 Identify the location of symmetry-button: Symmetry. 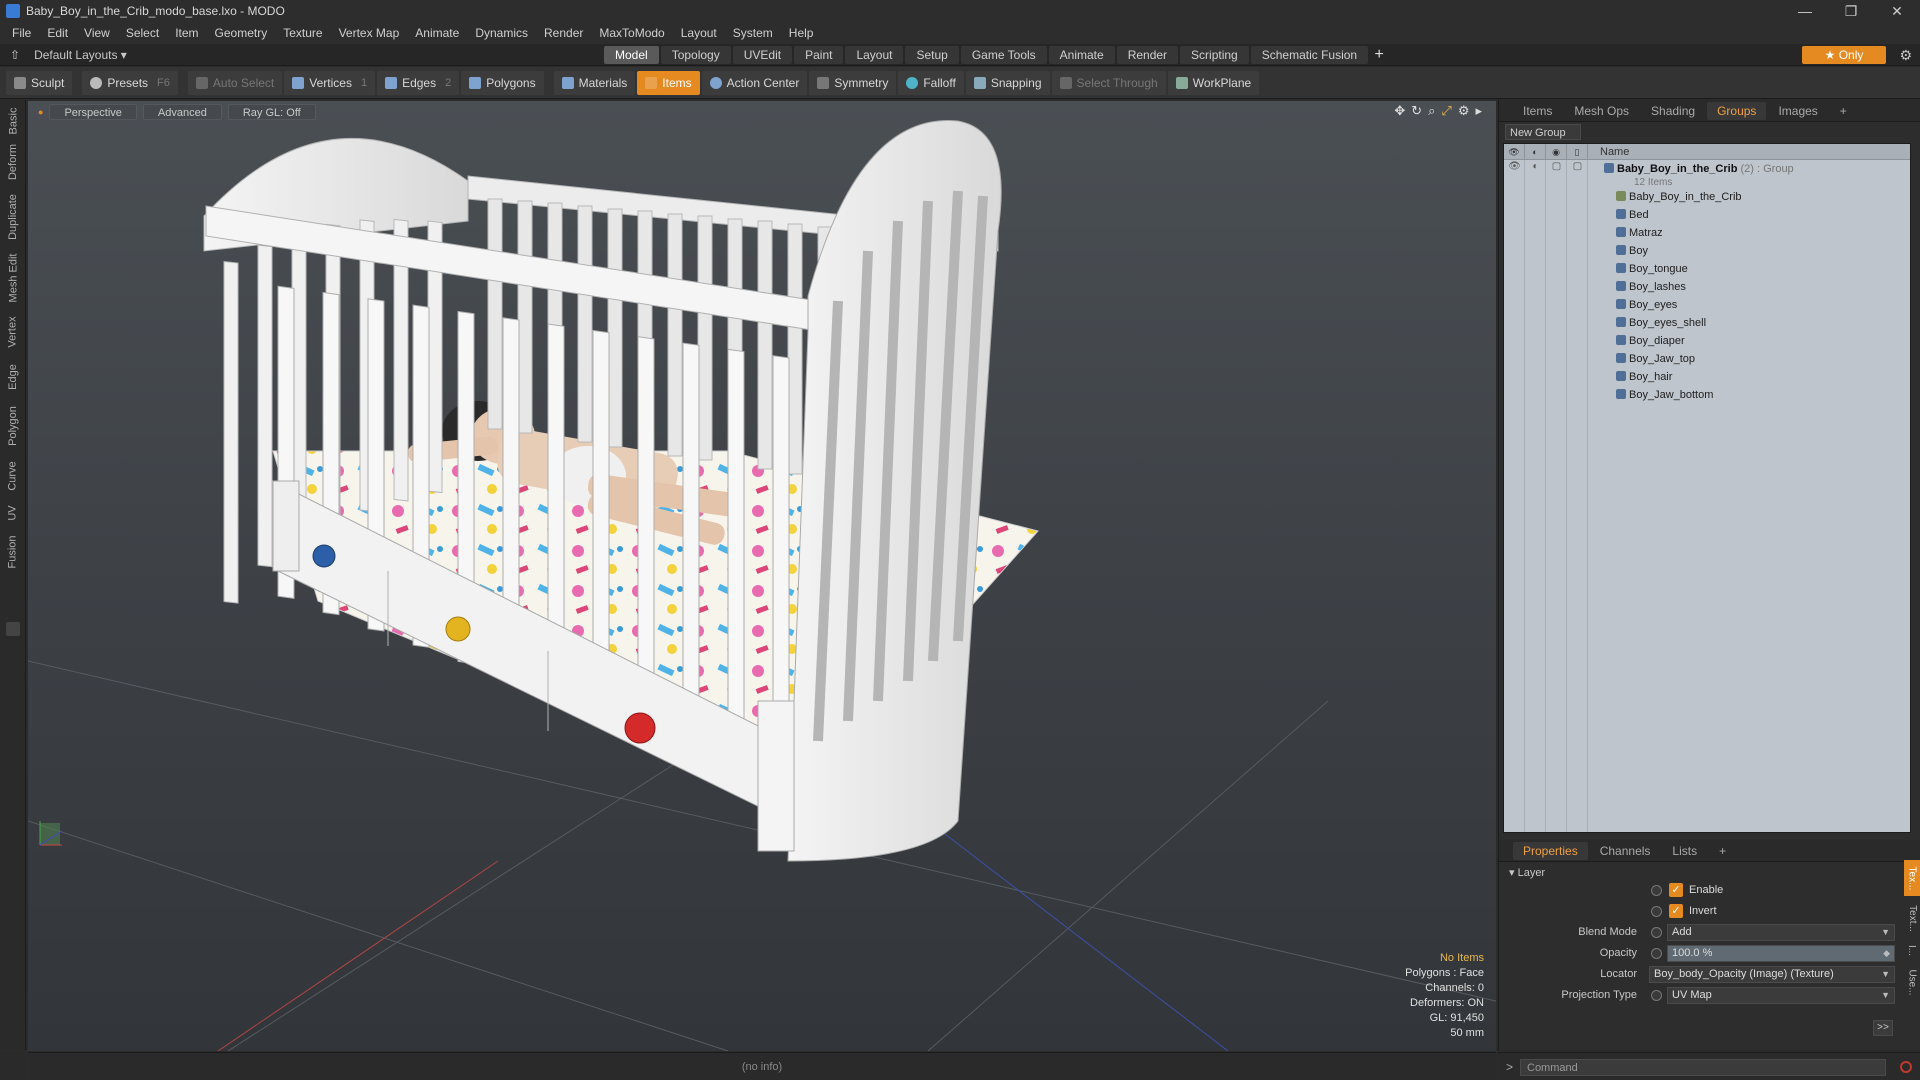
(853, 82).